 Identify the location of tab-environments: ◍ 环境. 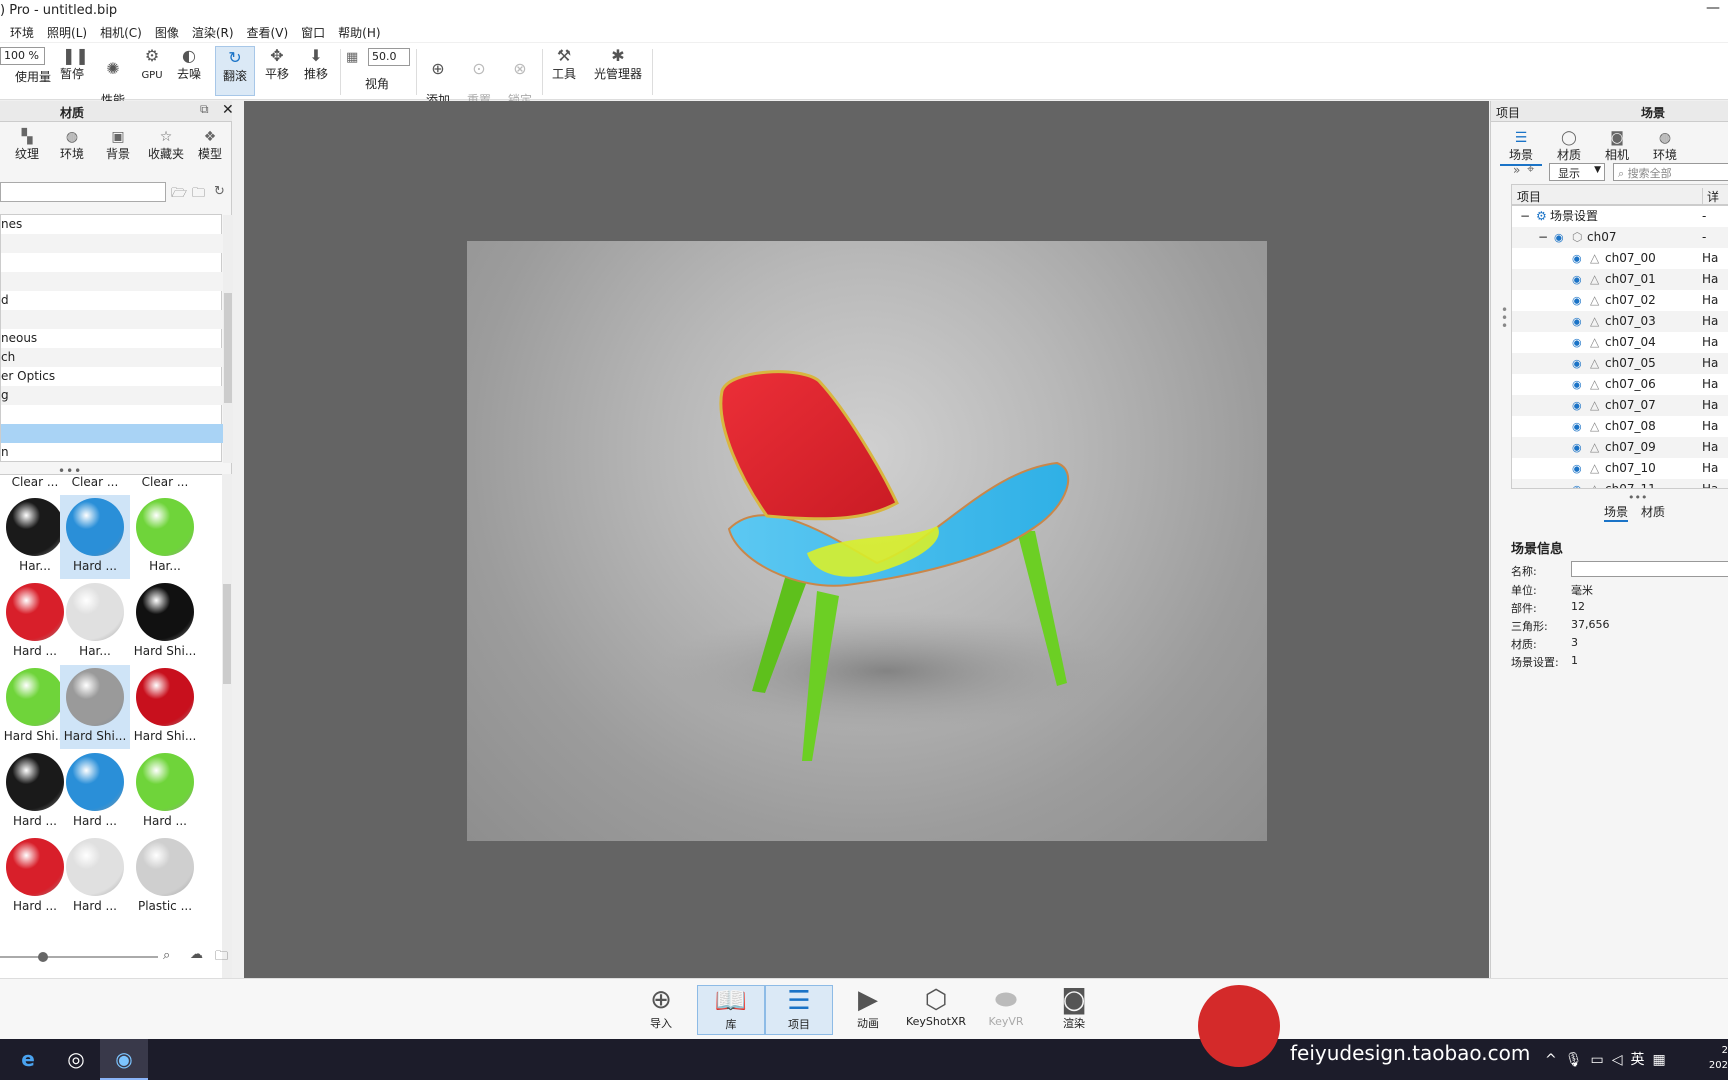
(72, 145).